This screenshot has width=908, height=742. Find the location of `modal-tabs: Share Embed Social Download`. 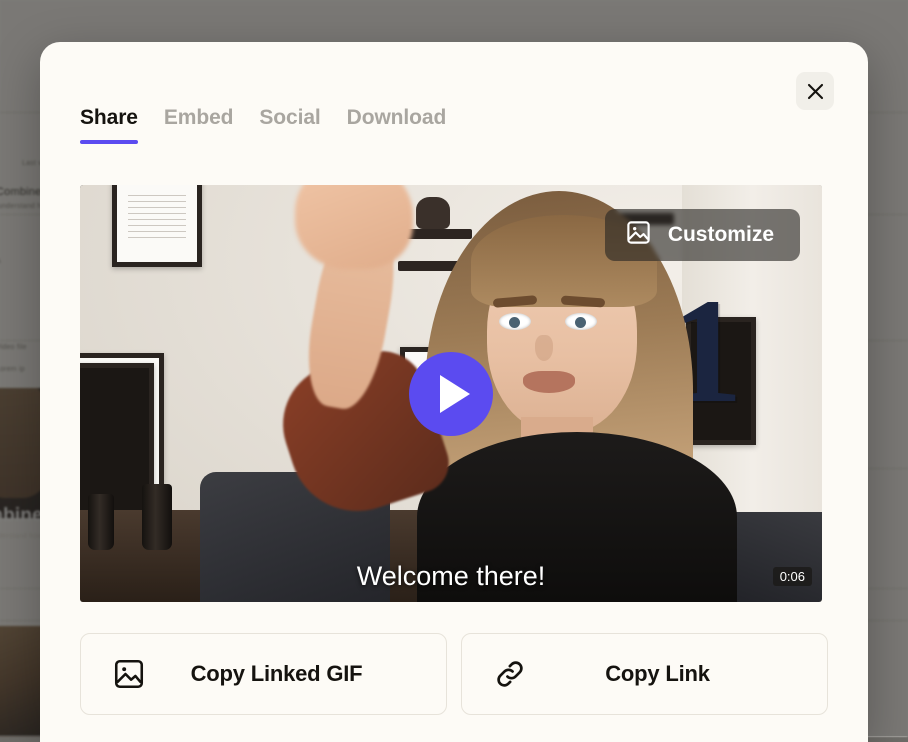

modal-tabs: Share Embed Social Download is located at coordinates (263, 131).